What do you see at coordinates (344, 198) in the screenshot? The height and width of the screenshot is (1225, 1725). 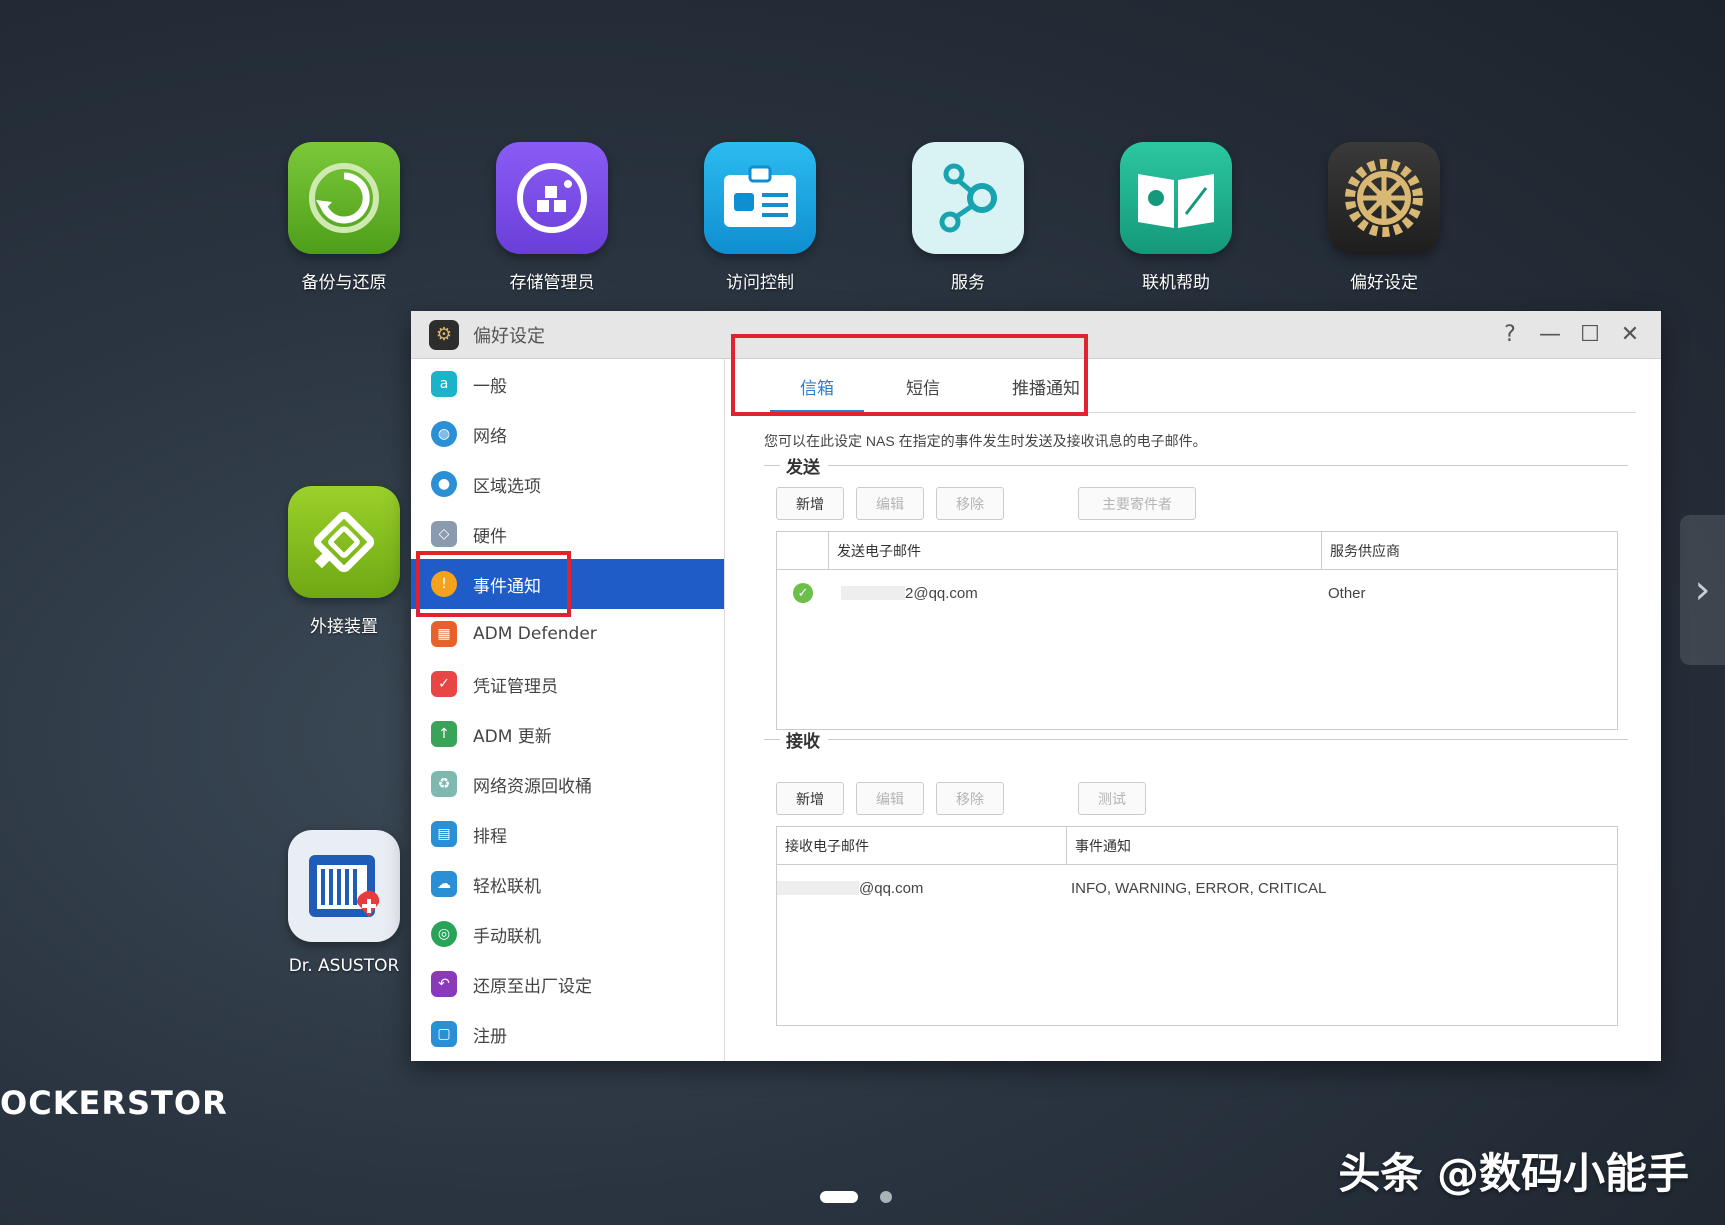 I see `backup-restore-icon` at bounding box center [344, 198].